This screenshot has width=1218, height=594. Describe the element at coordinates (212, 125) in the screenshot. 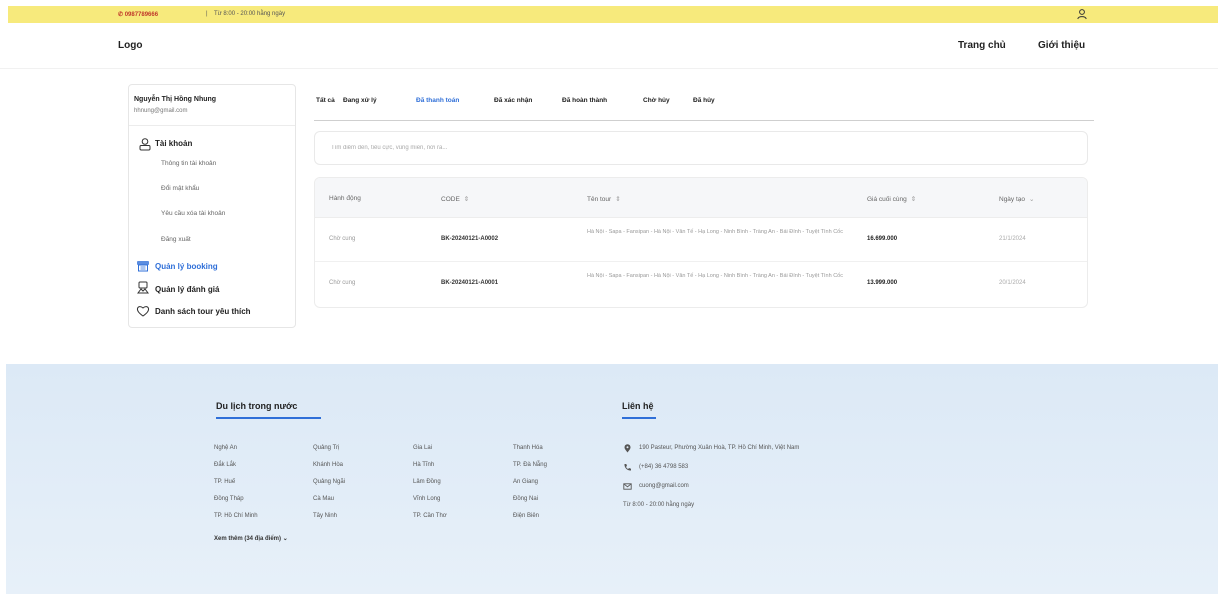

I see `sidebar-divider` at that location.